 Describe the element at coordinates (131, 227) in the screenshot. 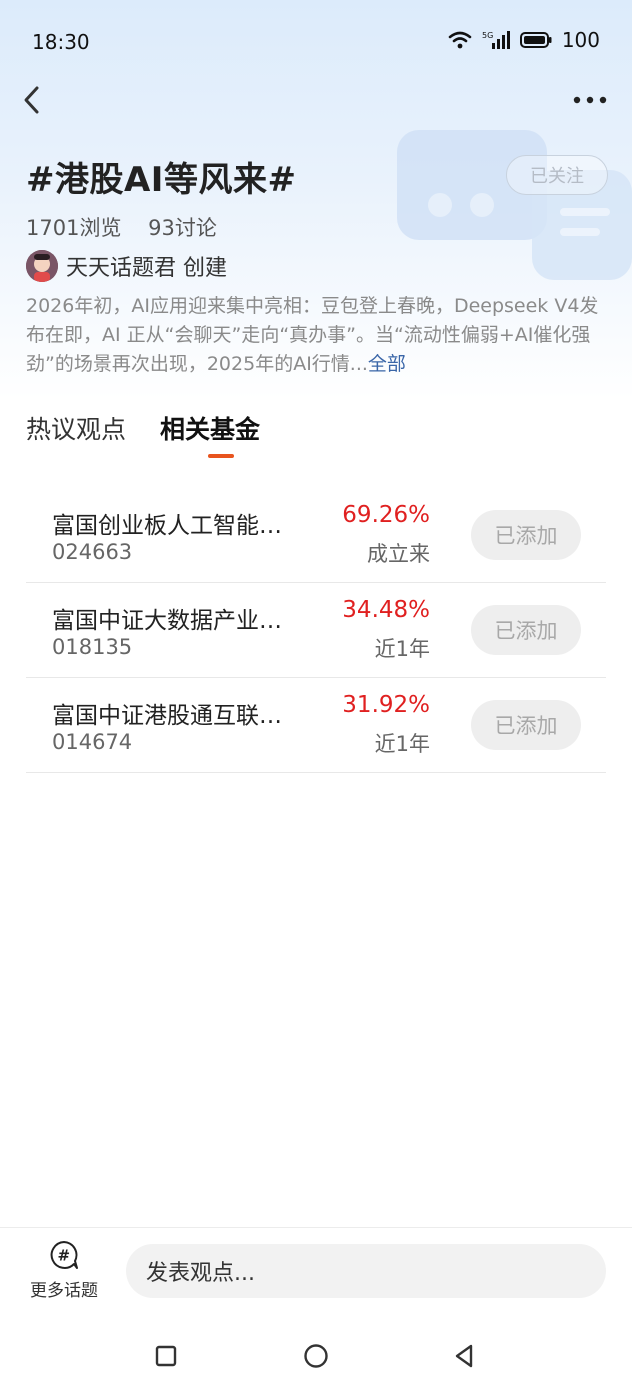

I see `topic-stats: 1701浏览 93讨论` at that location.